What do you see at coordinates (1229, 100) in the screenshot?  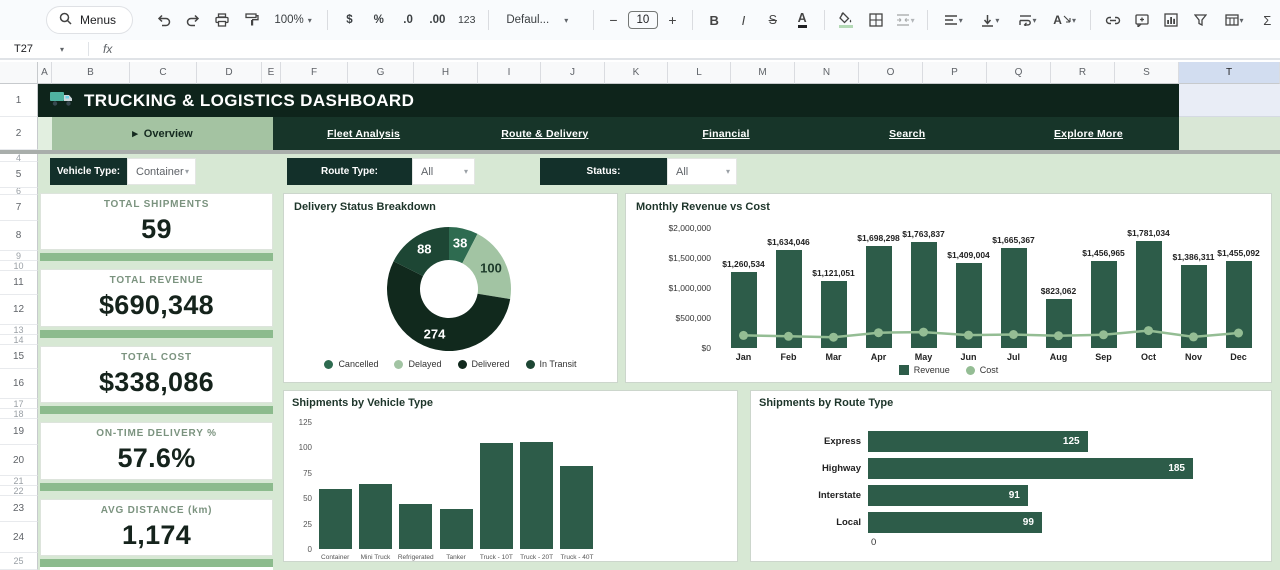 I see `cell-region-right-of-header` at bounding box center [1229, 100].